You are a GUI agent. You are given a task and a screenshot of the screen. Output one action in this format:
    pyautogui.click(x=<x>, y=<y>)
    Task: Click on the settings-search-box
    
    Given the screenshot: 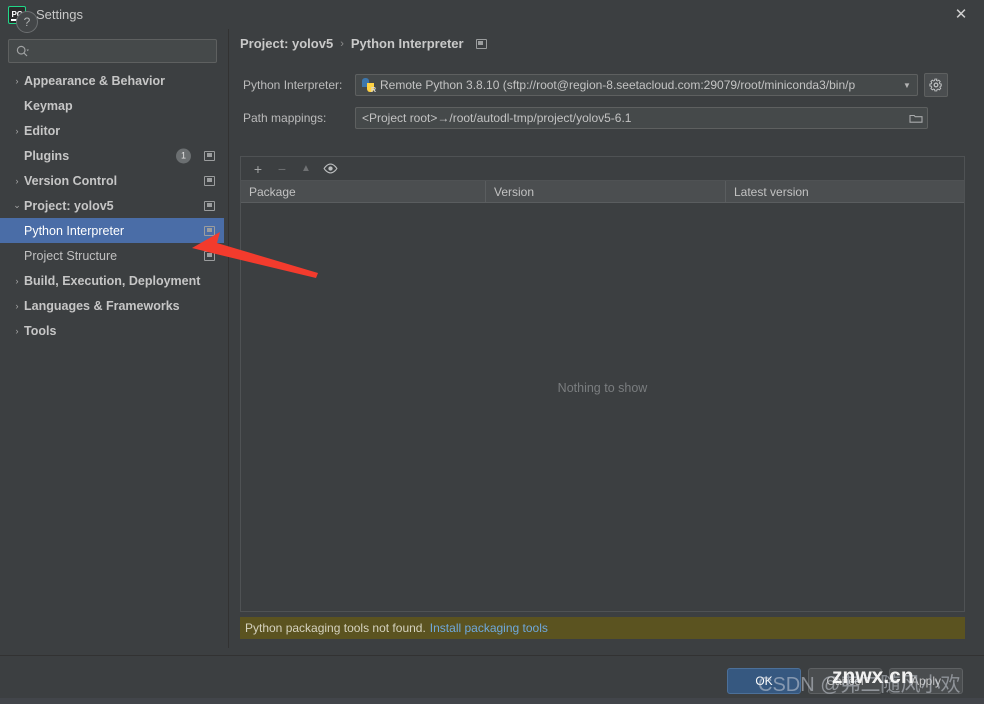 What is the action you would take?
    pyautogui.click(x=112, y=51)
    